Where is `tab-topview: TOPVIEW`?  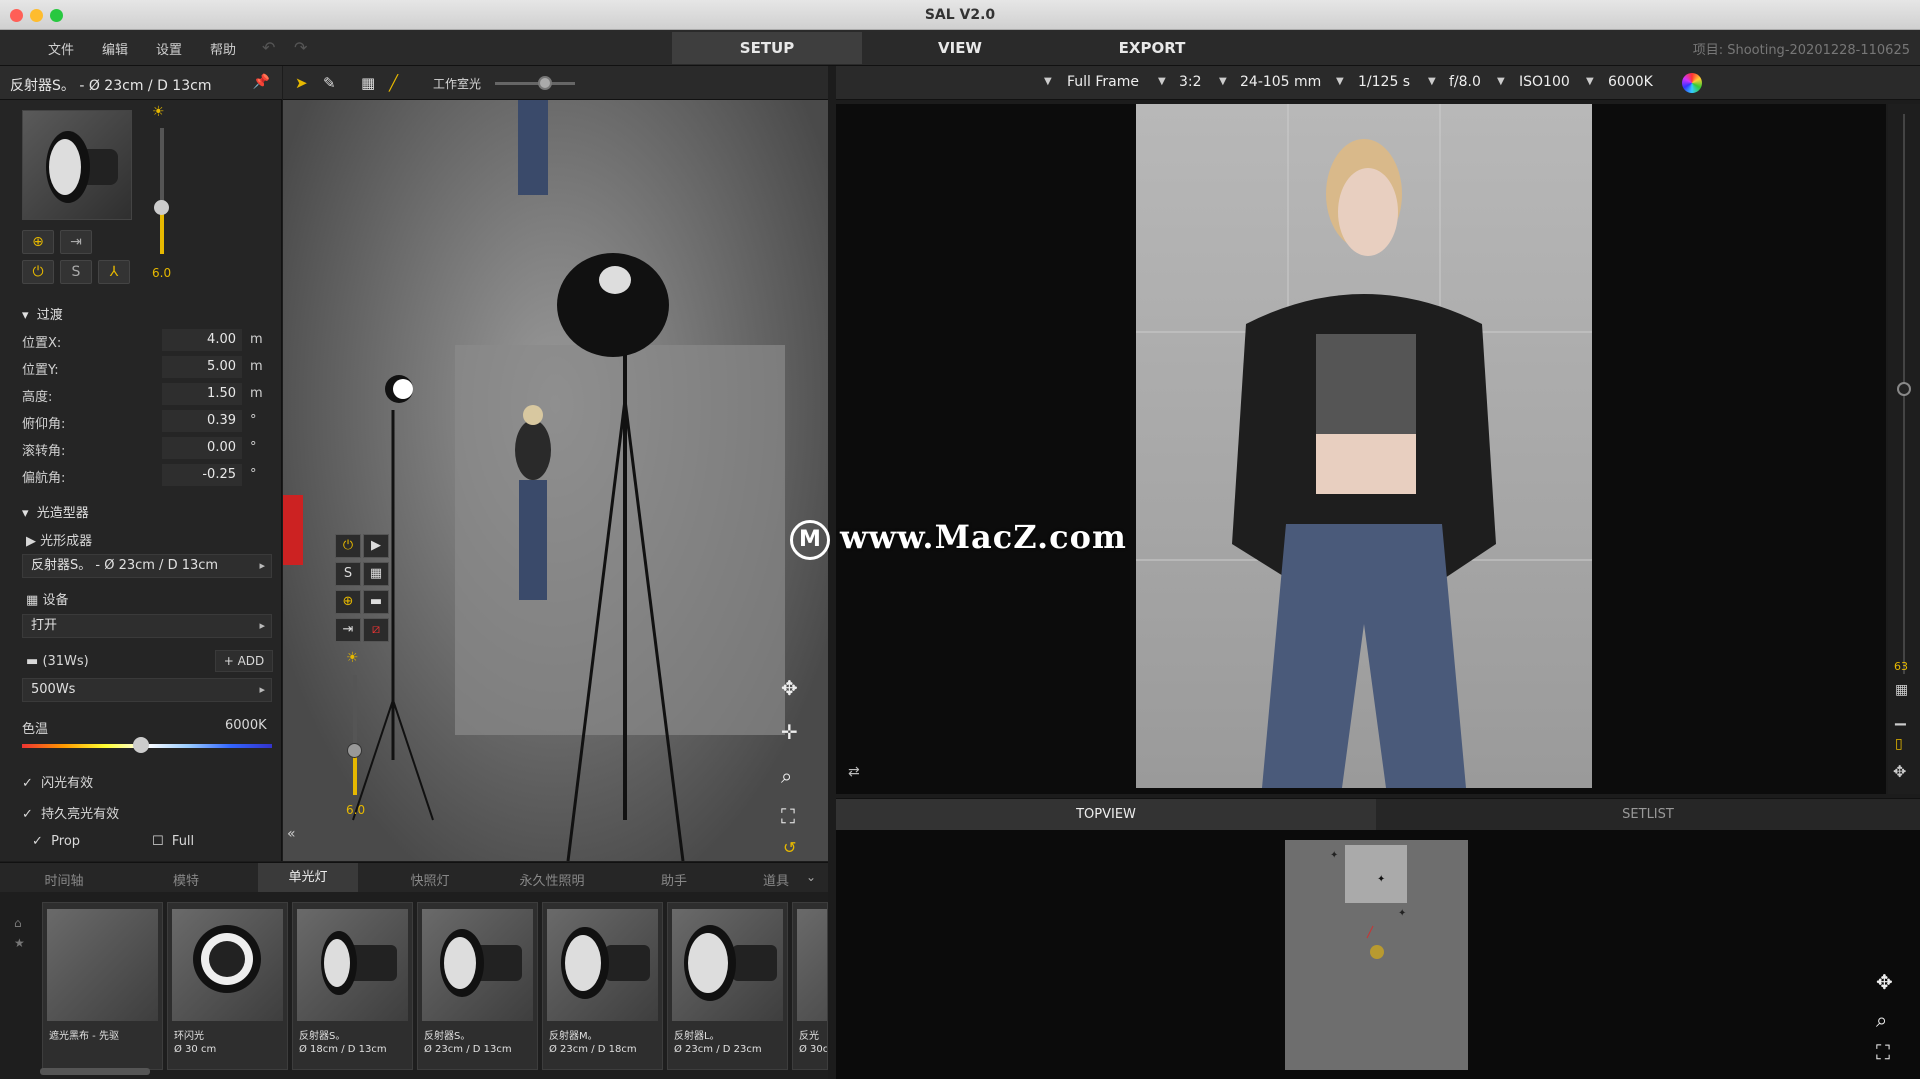
tab-topview: TOPVIEW is located at coordinates (1106, 815).